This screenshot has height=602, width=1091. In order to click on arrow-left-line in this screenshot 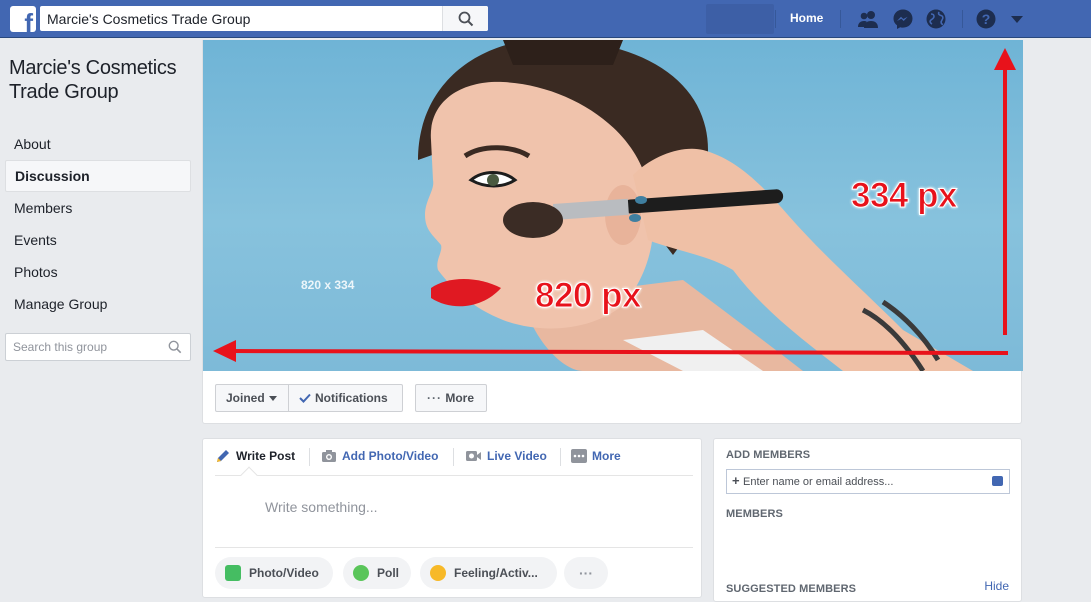, I will do `click(618, 352)`.